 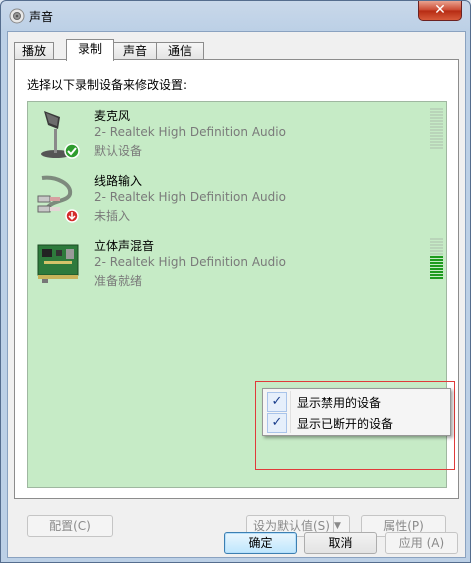 I want to click on device-list-context-menu: ✓ 显示禁用的设备 ✓ 显示已断开的设备, so click(x=356, y=412).